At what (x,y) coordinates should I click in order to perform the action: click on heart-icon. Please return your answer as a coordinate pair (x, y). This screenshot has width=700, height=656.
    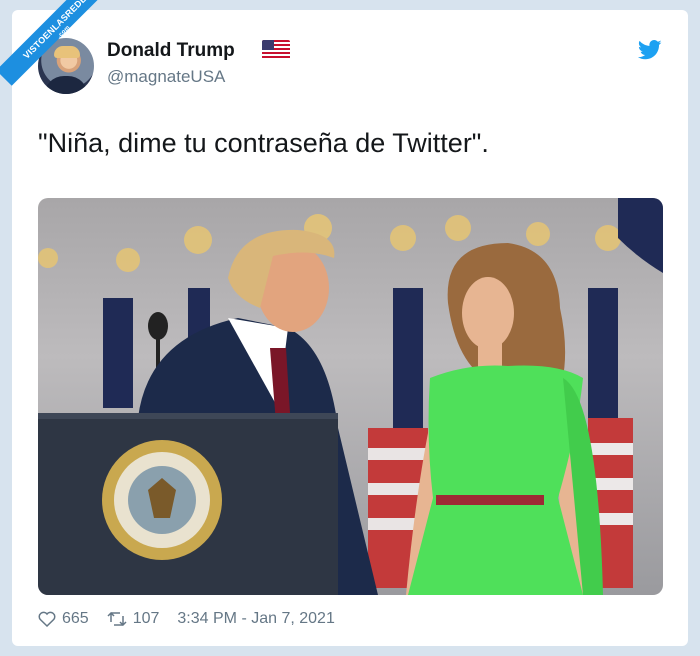
    Looking at the image, I should click on (47, 619).